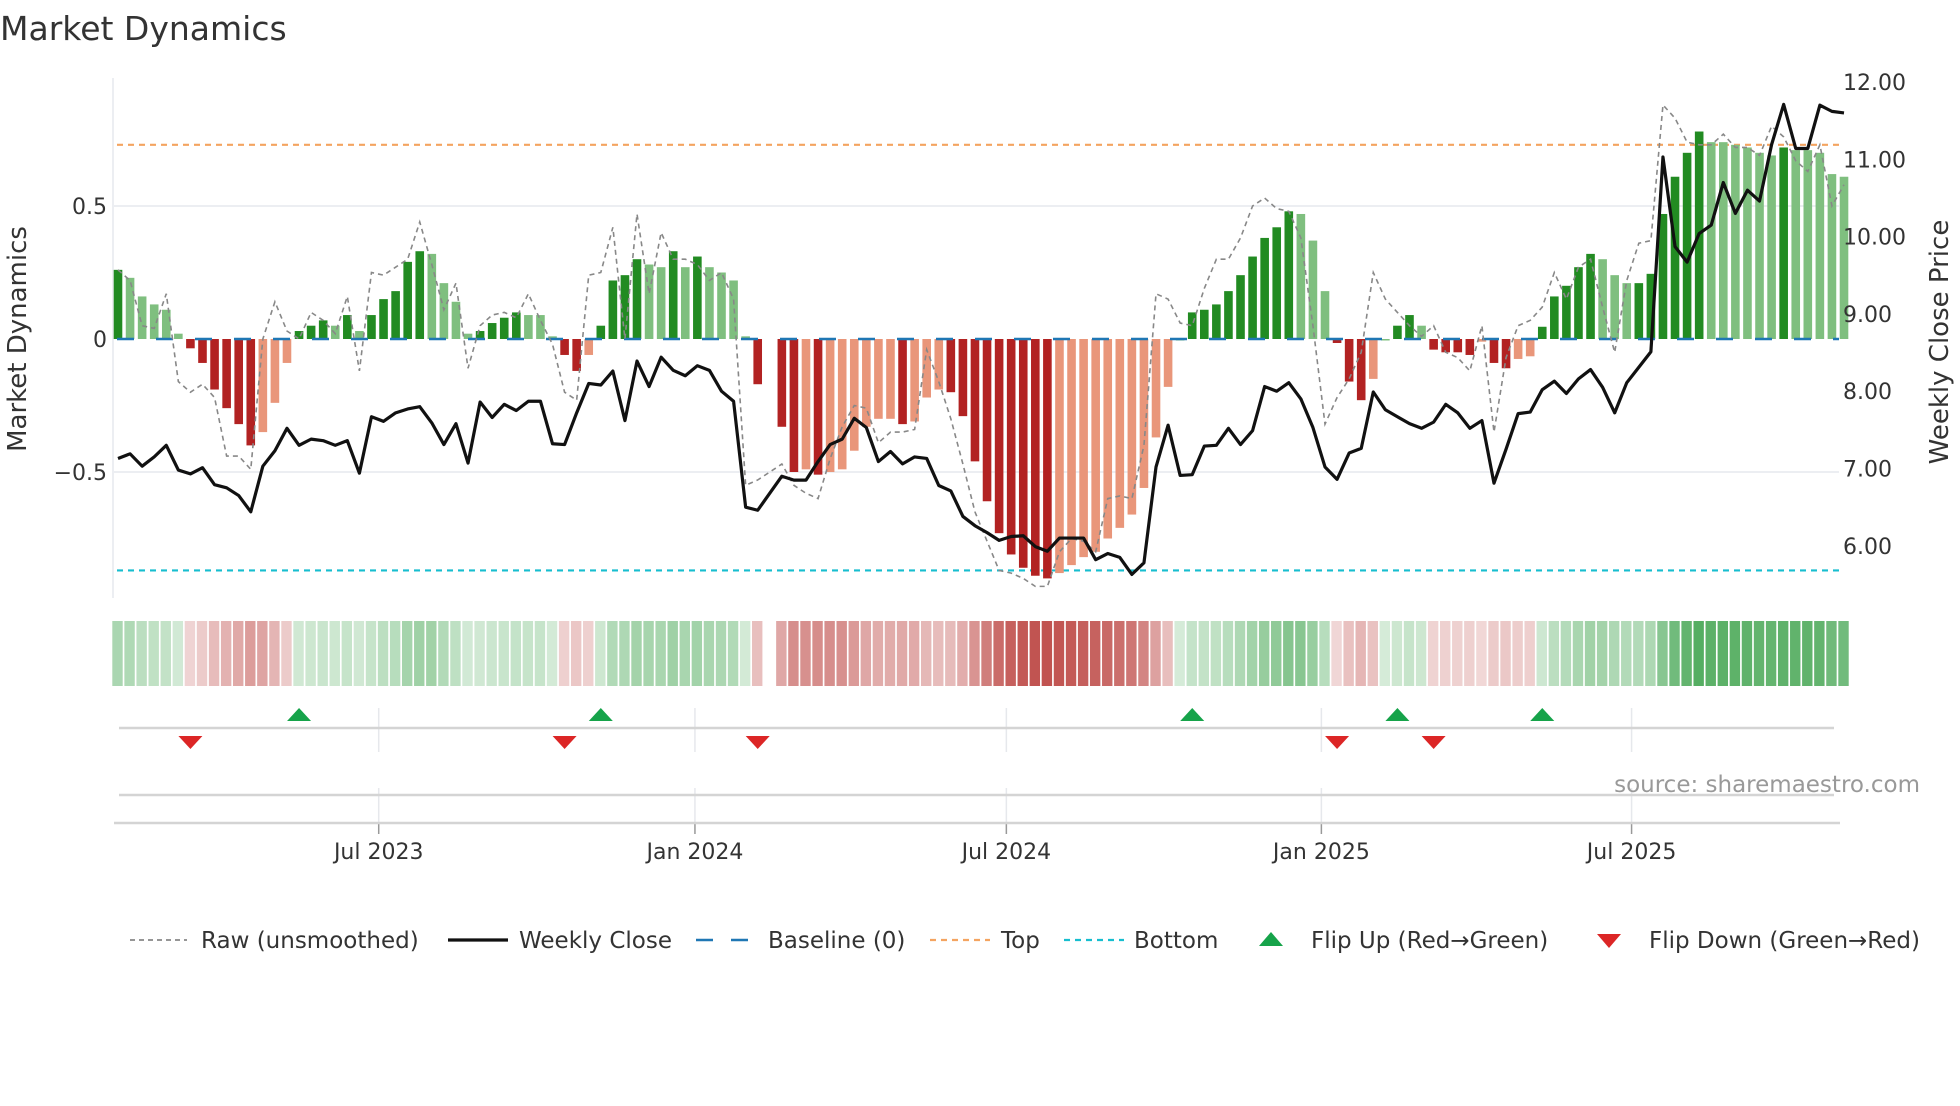 The image size is (1960, 1106). I want to click on legend-label: Flip Up (Red→Green), so click(1429, 941).